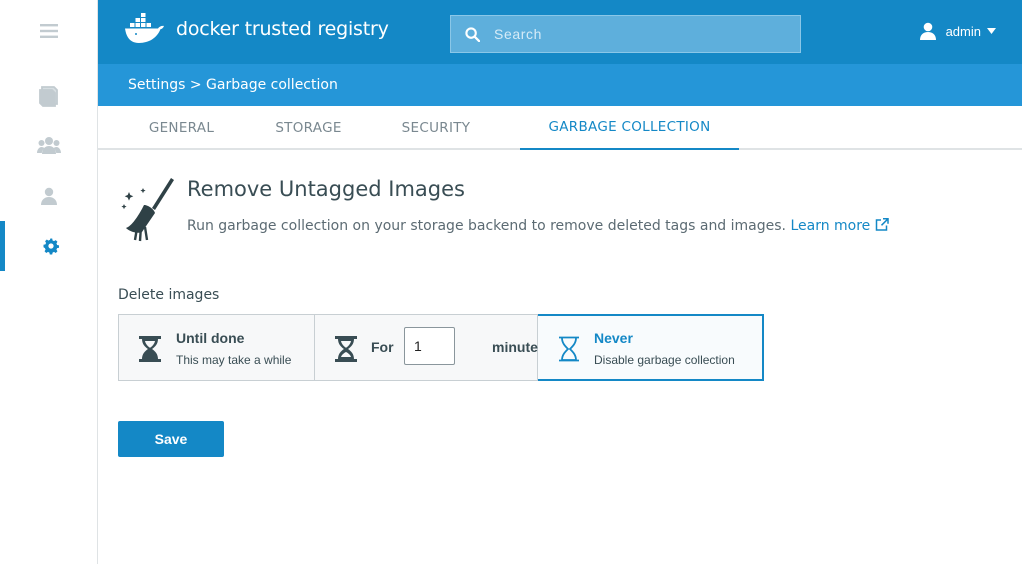 The width and height of the screenshot is (1022, 564). What do you see at coordinates (48, 246) in the screenshot?
I see `settings-icon` at bounding box center [48, 246].